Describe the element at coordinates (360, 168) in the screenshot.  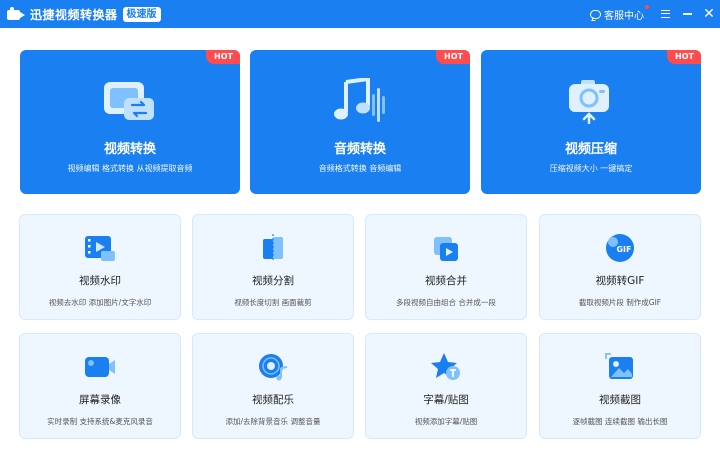
I see `card-subtitle: 音频格式转换 音频编辑` at that location.